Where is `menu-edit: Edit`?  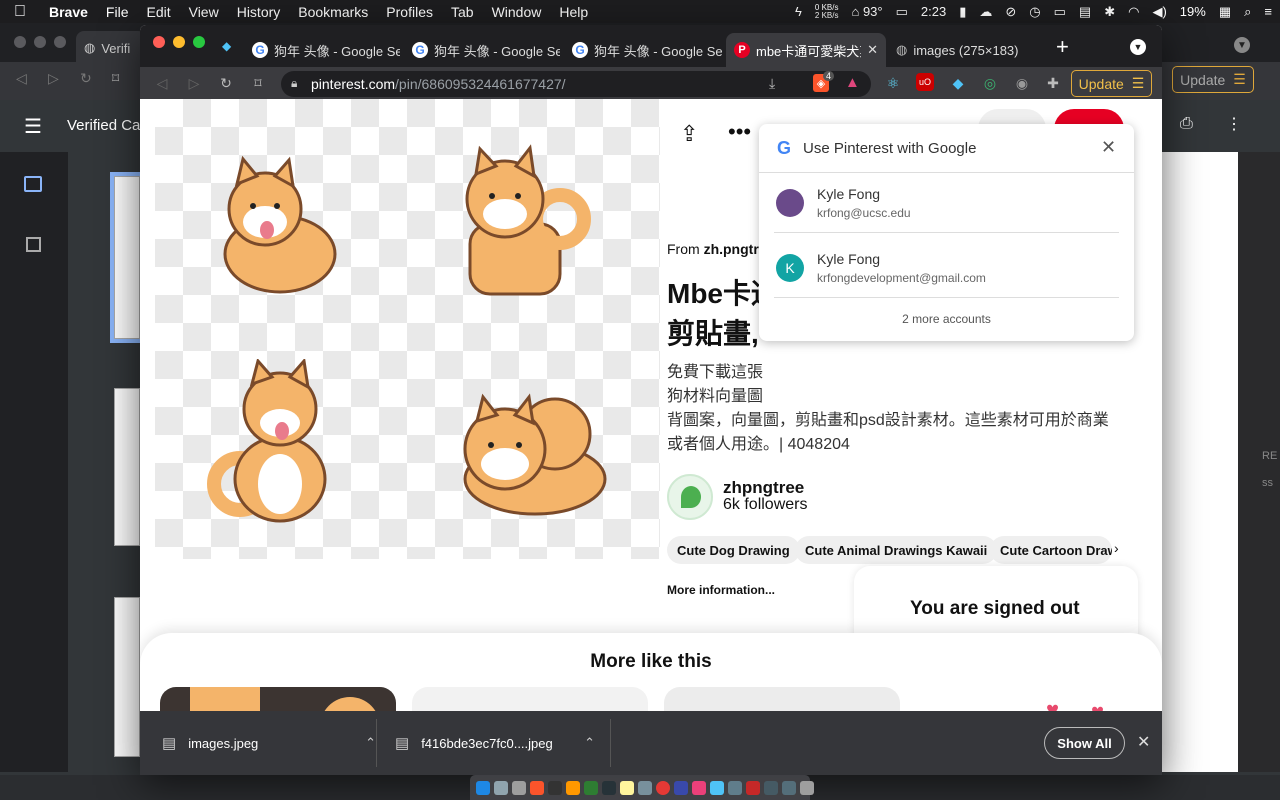
menu-edit: Edit is located at coordinates (158, 12).